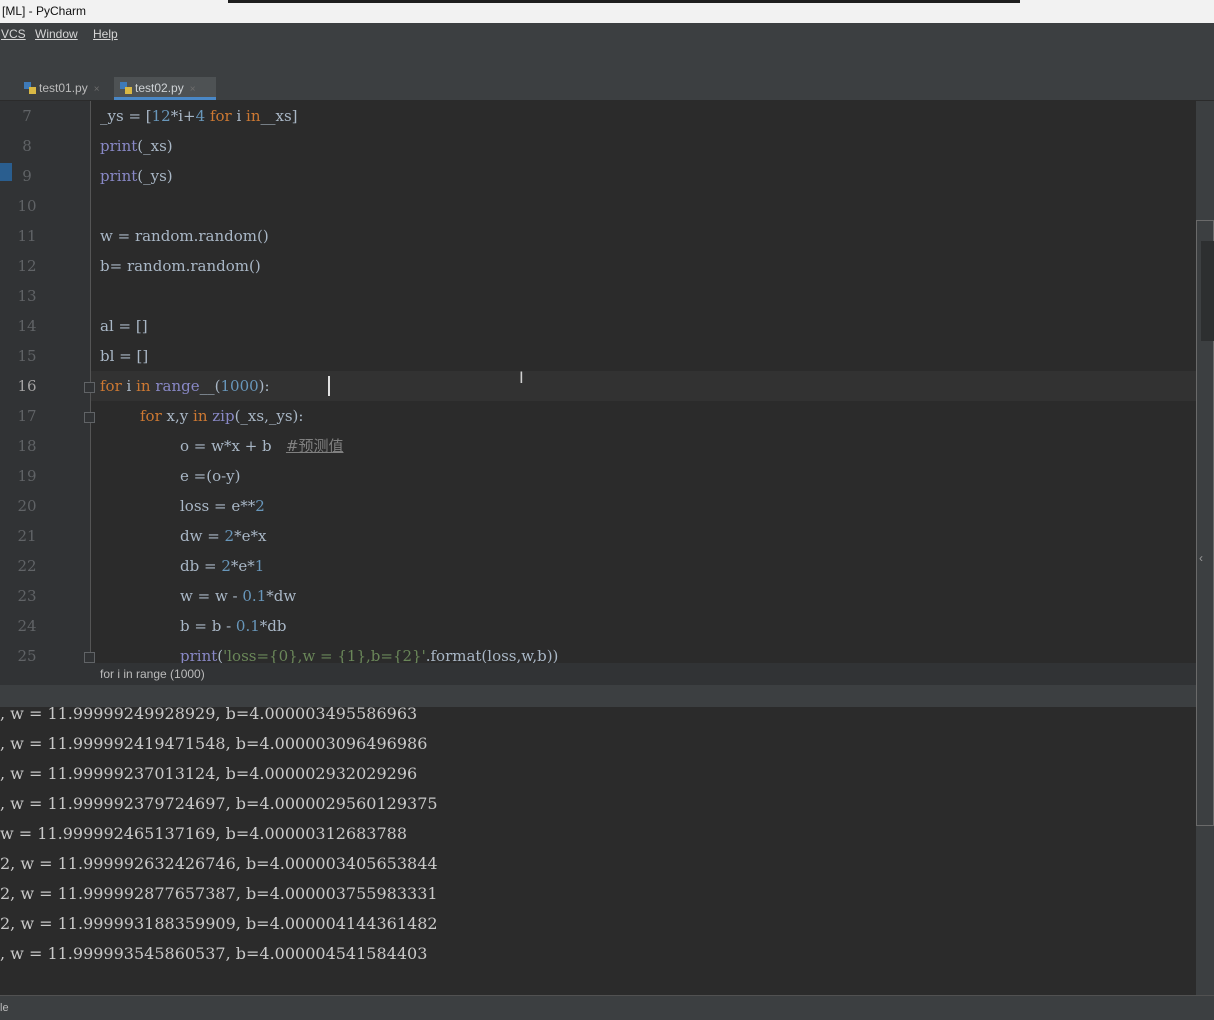 This screenshot has width=1214, height=1020. Describe the element at coordinates (624, 1) in the screenshot. I see `overlay-window-edge` at that location.